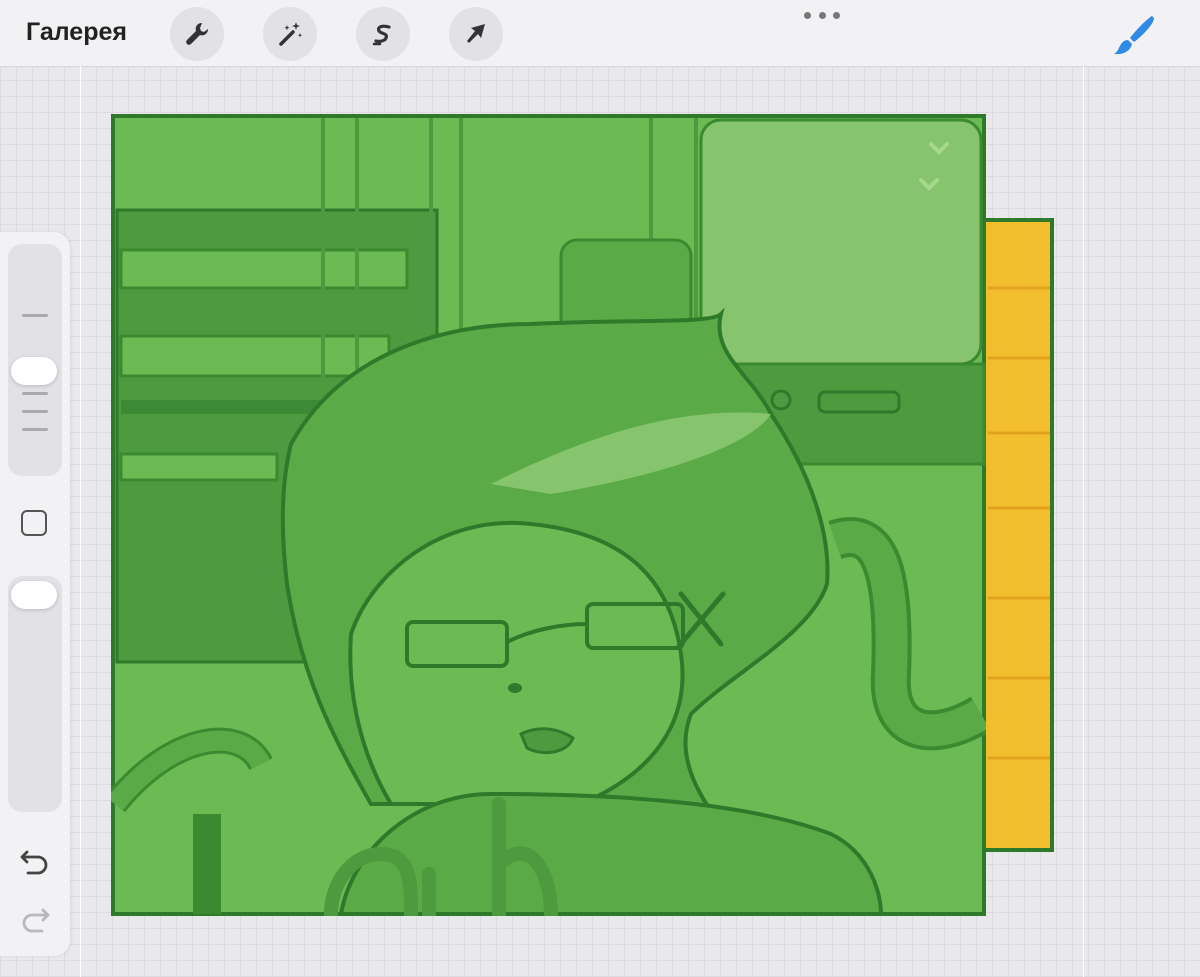  I want to click on magic-wand-icon, so click(291, 34).